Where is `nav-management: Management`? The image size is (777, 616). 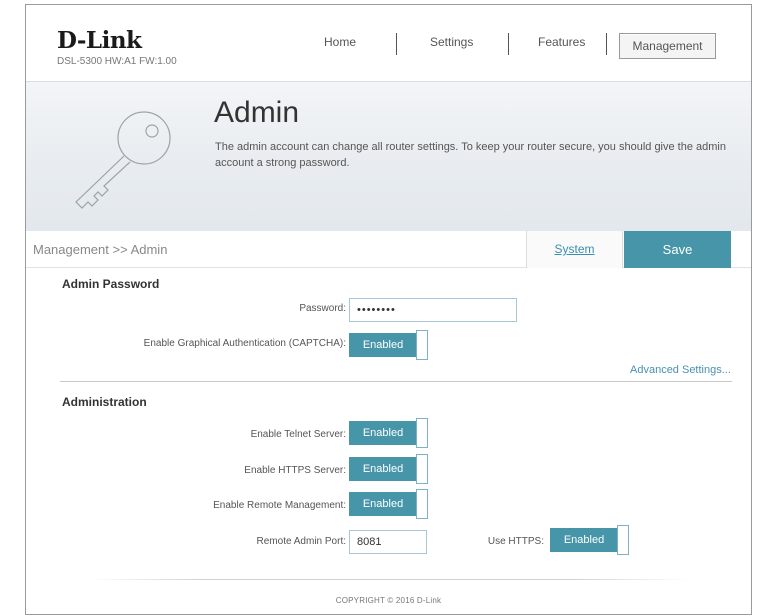 nav-management: Management is located at coordinates (667, 46).